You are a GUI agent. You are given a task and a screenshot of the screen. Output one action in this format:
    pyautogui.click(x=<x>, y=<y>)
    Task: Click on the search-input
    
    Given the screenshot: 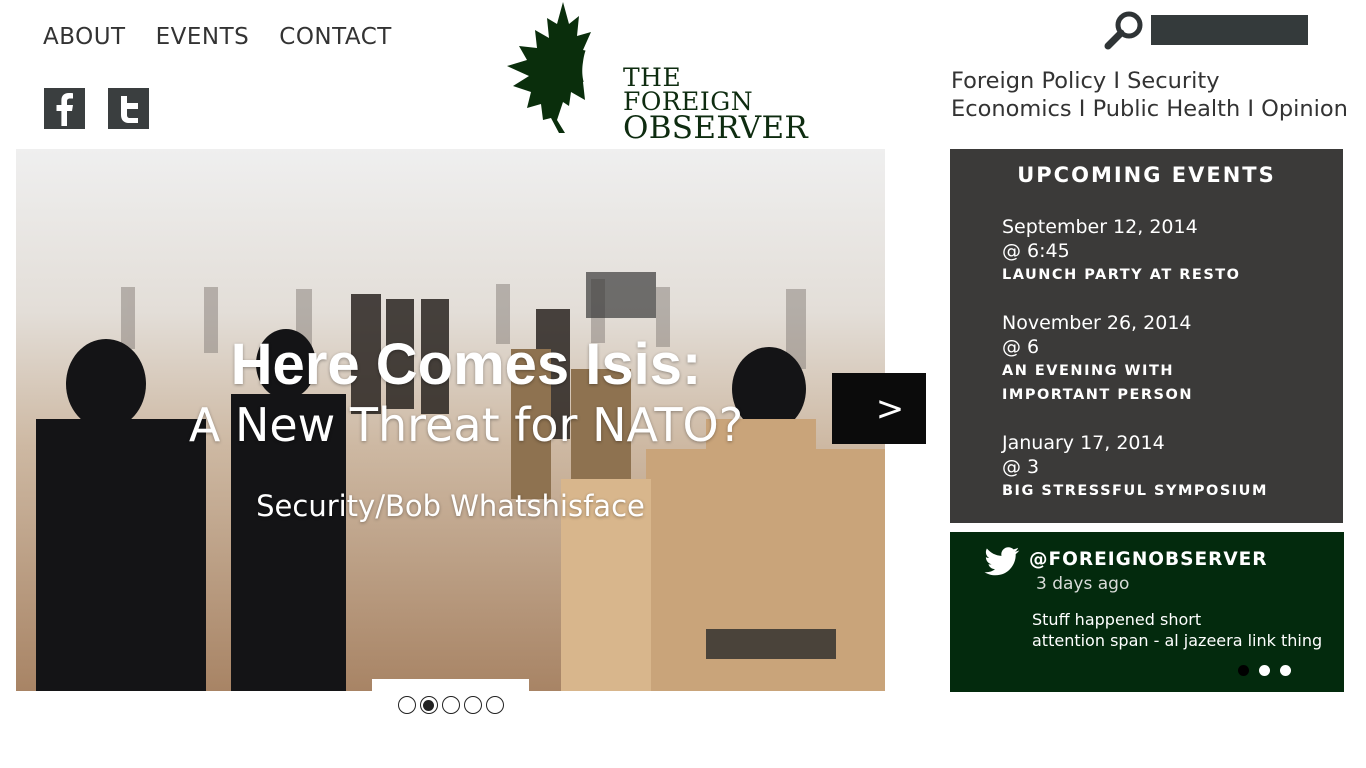 What is the action you would take?
    pyautogui.click(x=1229, y=30)
    